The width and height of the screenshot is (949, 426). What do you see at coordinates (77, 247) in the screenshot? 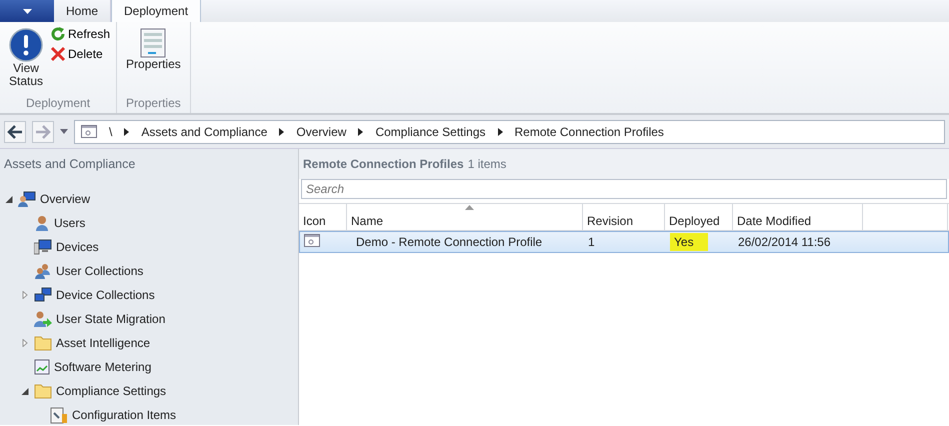
I see `tree-item: Devices` at bounding box center [77, 247].